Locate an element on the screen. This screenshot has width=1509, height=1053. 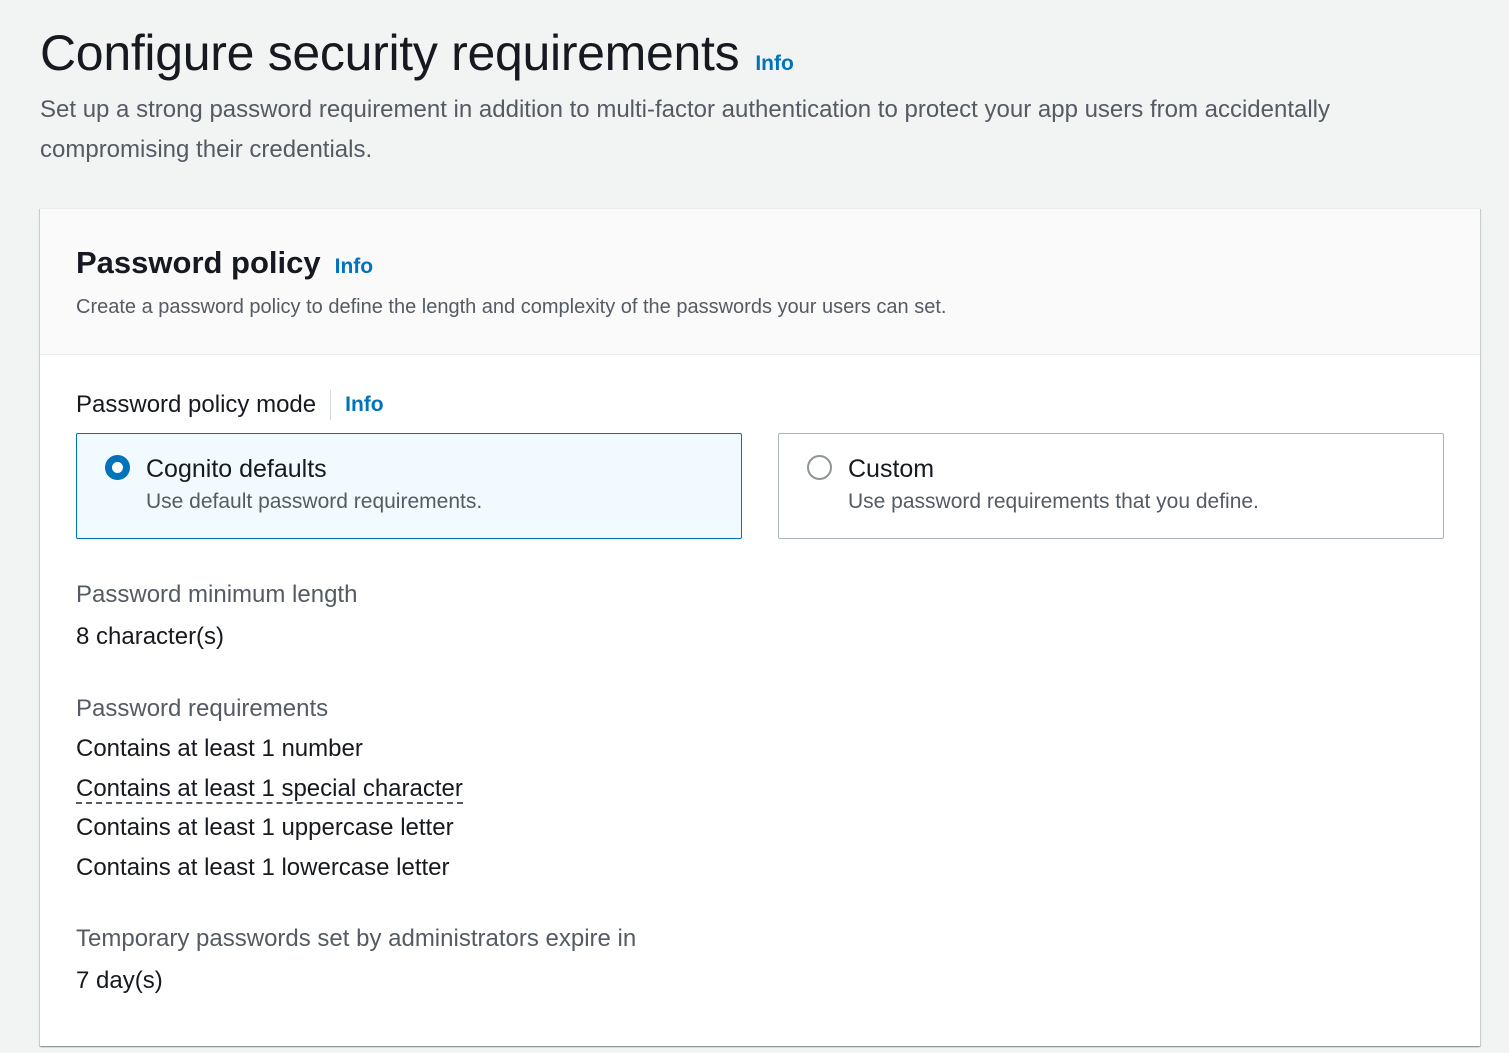
title-row: Configure security requirements Info is located at coordinates (760, 53).